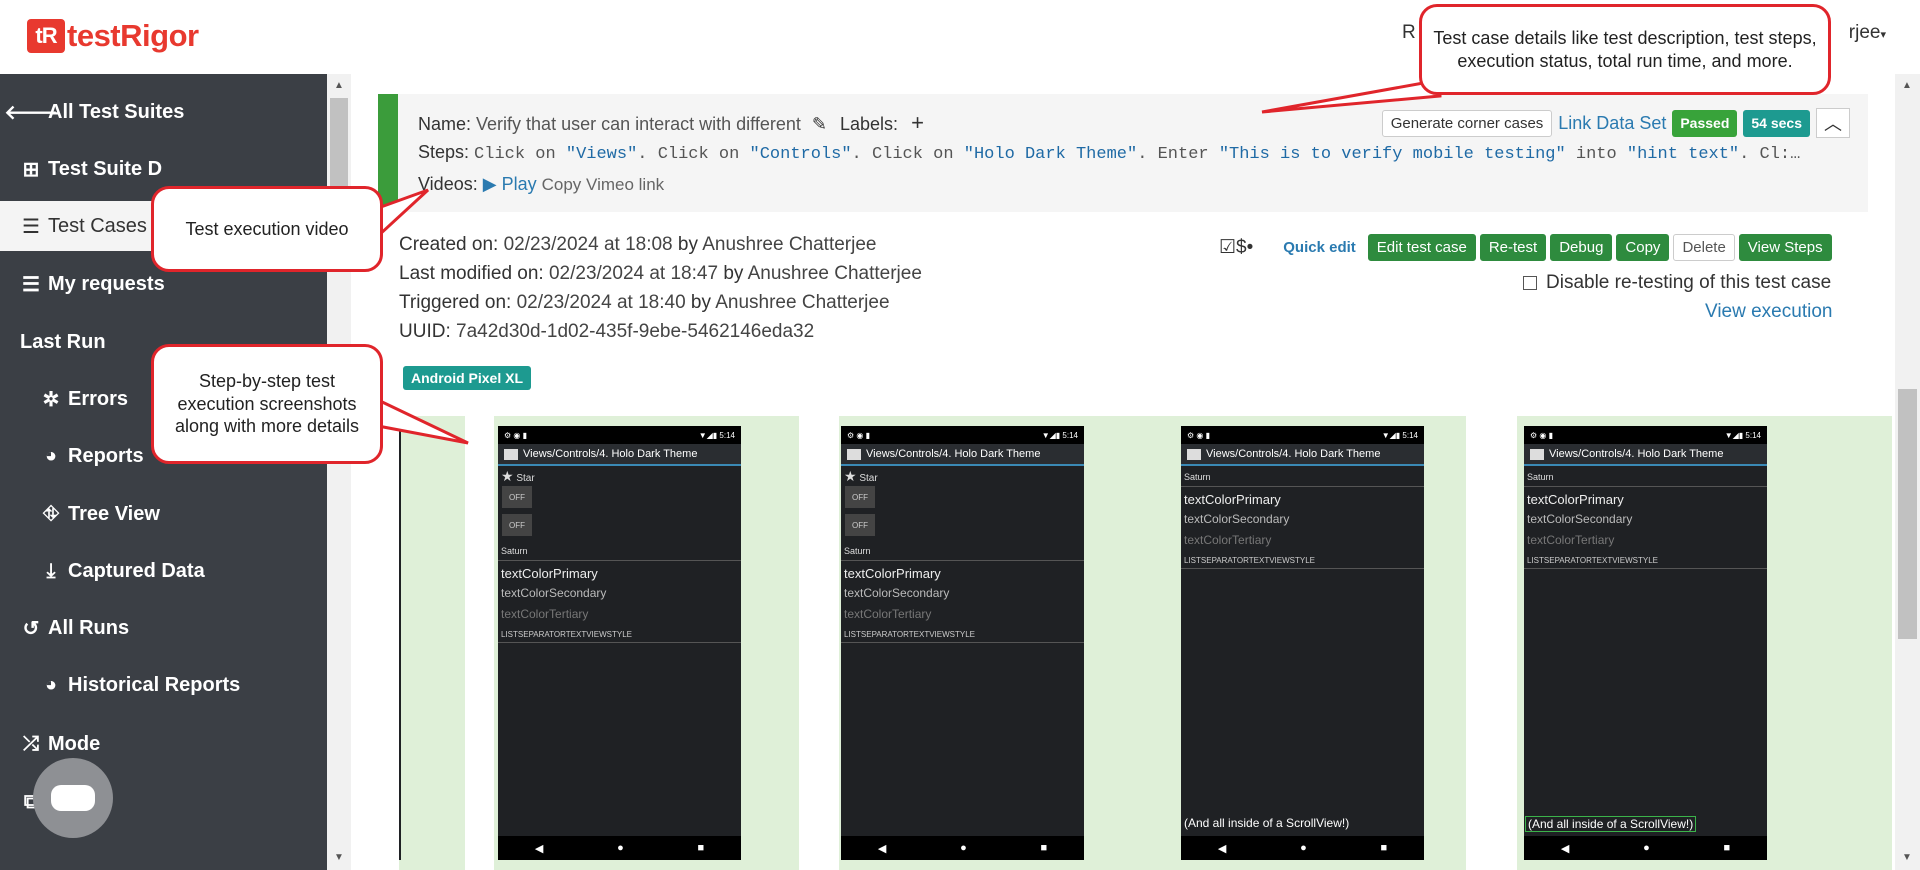 This screenshot has height=870, width=1920. I want to click on view-steps-button: View Steps, so click(1785, 247).